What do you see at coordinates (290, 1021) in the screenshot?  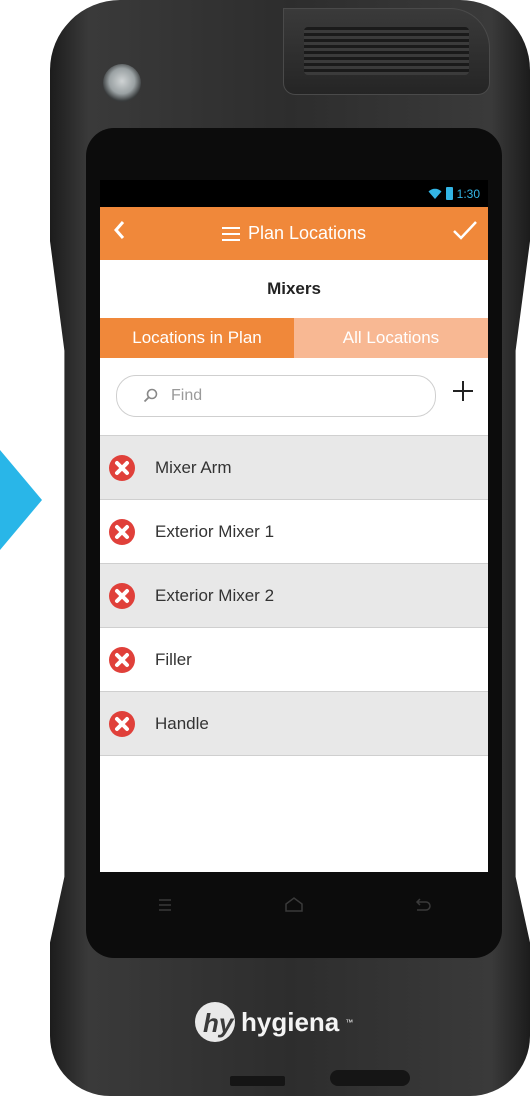 I see `brand-name: hygiena` at bounding box center [290, 1021].